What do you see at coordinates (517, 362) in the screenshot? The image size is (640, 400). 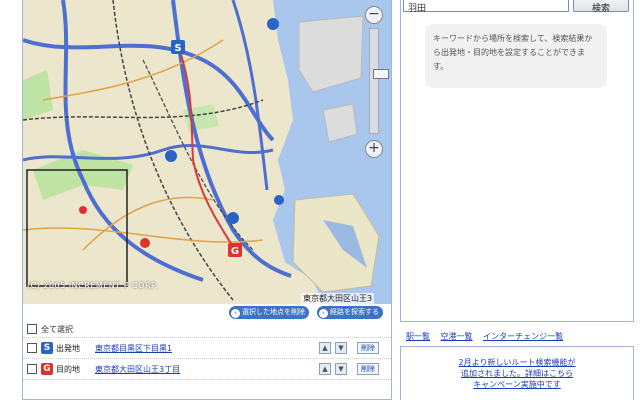 I see `news-link: 2月より新しいルート検索機能が` at bounding box center [517, 362].